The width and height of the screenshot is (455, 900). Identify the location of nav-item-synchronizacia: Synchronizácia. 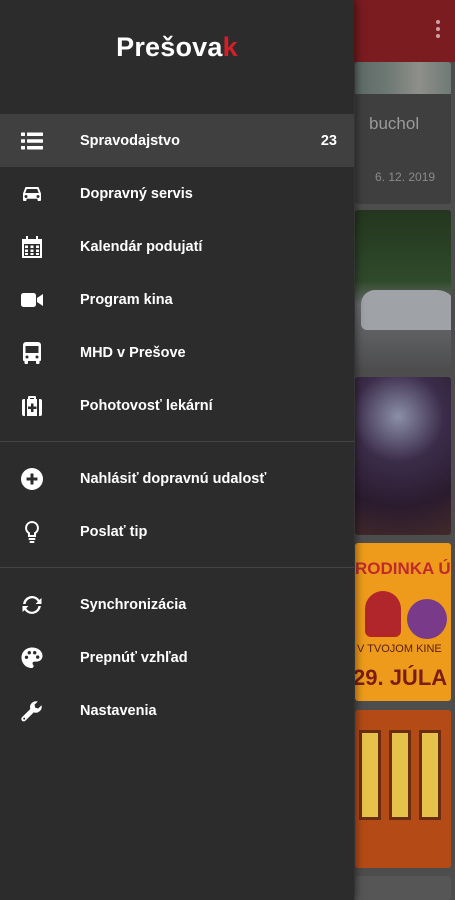
(177, 604).